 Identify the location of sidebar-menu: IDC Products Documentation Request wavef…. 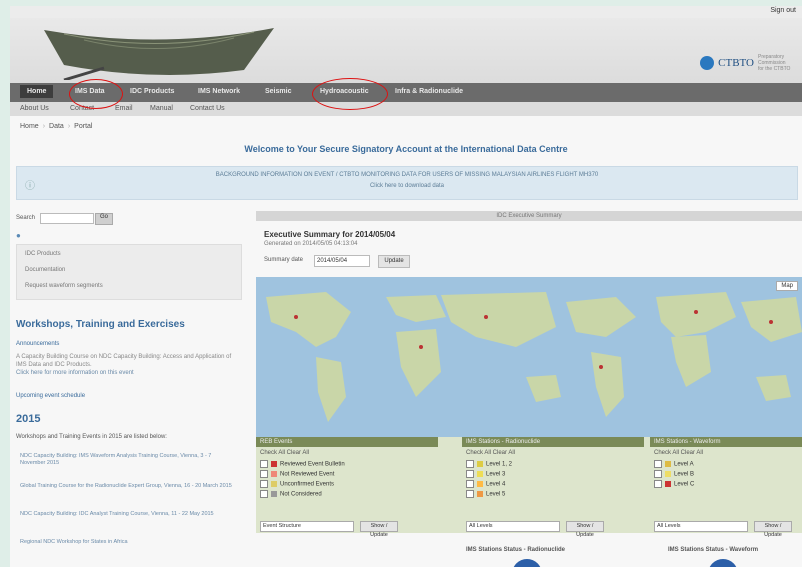
(129, 272).